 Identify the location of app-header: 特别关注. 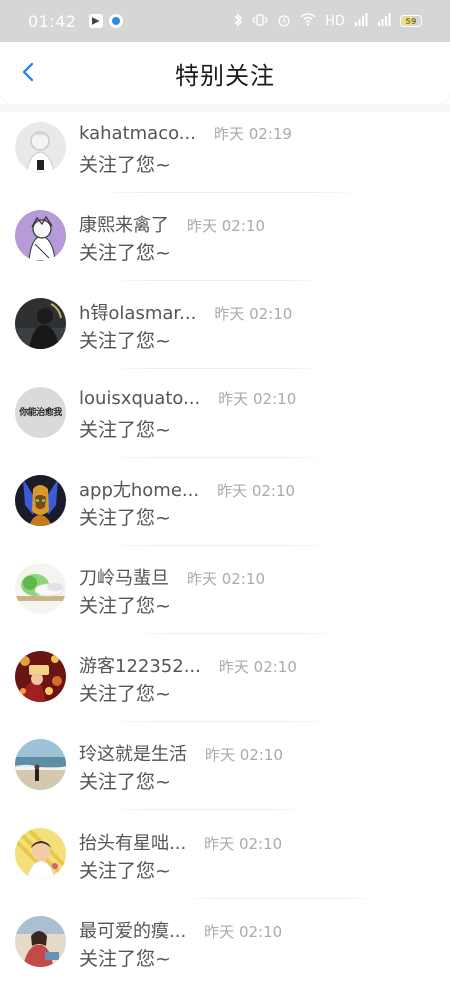
(225, 73).